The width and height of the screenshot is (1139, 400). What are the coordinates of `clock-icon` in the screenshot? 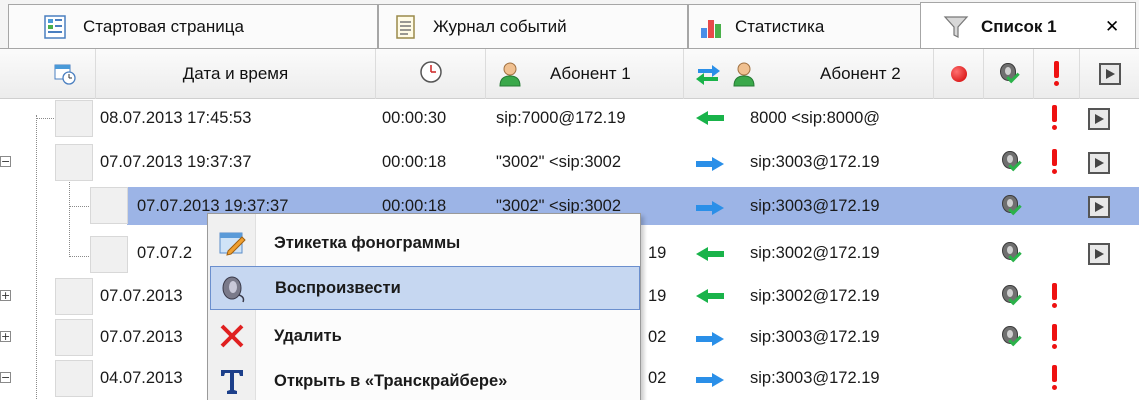 It's located at (431, 74).